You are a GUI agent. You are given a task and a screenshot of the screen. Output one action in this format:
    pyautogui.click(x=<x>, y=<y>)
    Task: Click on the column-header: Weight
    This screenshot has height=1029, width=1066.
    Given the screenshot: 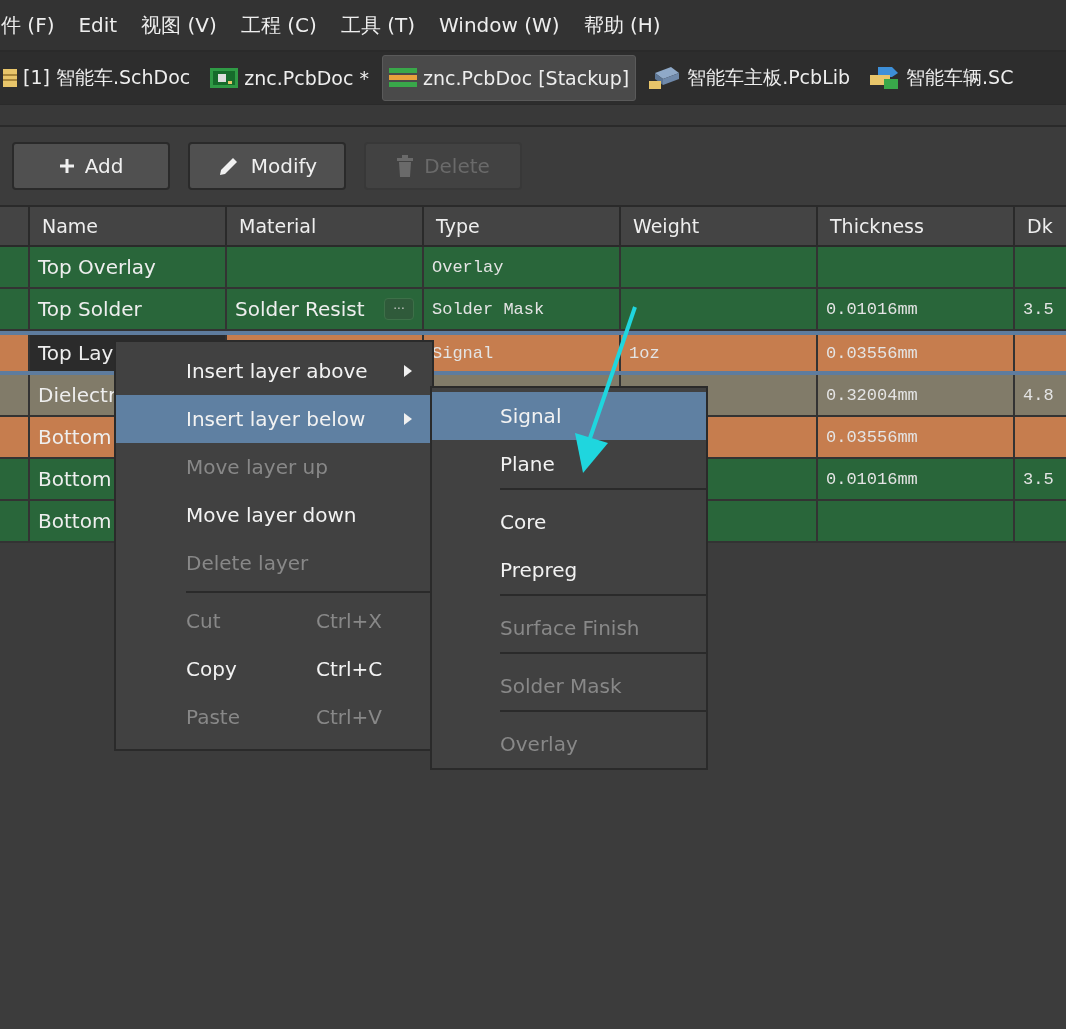 What is the action you would take?
    pyautogui.click(x=717, y=226)
    